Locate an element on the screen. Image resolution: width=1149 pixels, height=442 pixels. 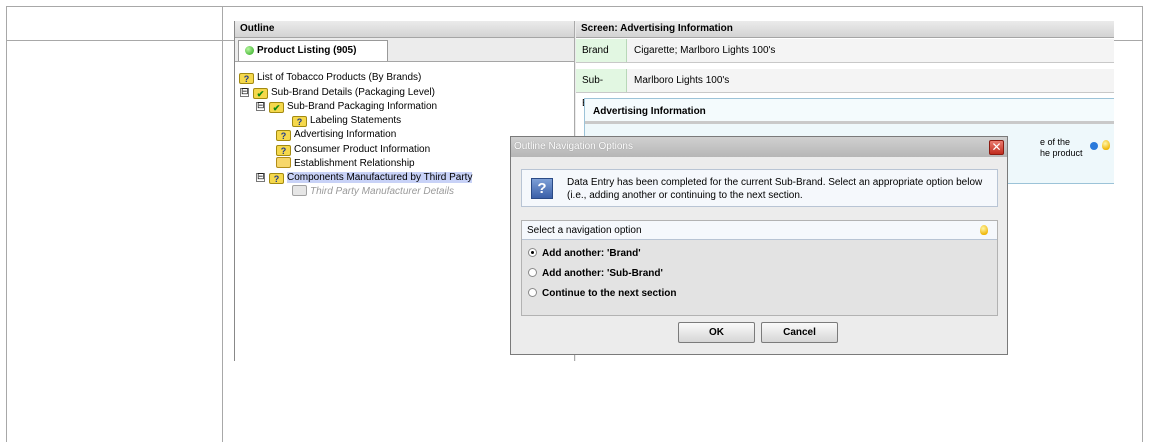
dialog-title: Outline Navigation Options is located at coordinates (759, 147).